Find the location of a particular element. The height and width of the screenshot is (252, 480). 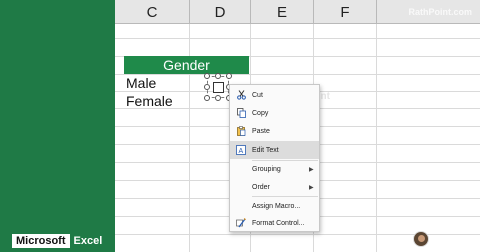

menu-item-label: Cut is located at coordinates (257, 95).